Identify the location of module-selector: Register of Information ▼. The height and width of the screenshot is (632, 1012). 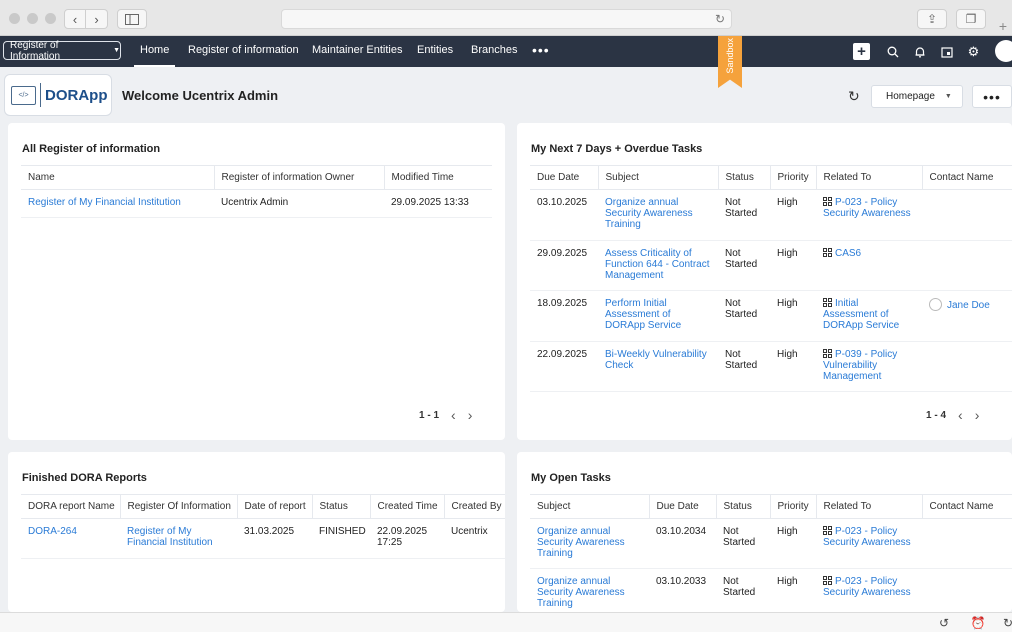
(62, 51).